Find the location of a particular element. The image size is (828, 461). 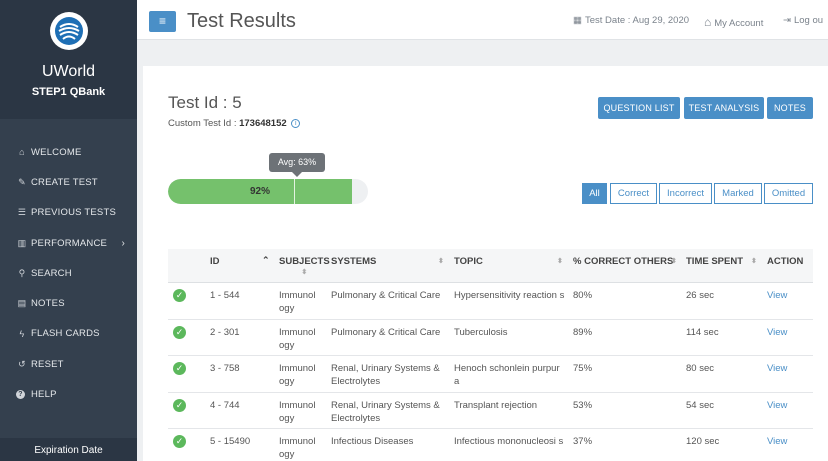

cell-topic: Tuberculosis is located at coordinates (481, 332).